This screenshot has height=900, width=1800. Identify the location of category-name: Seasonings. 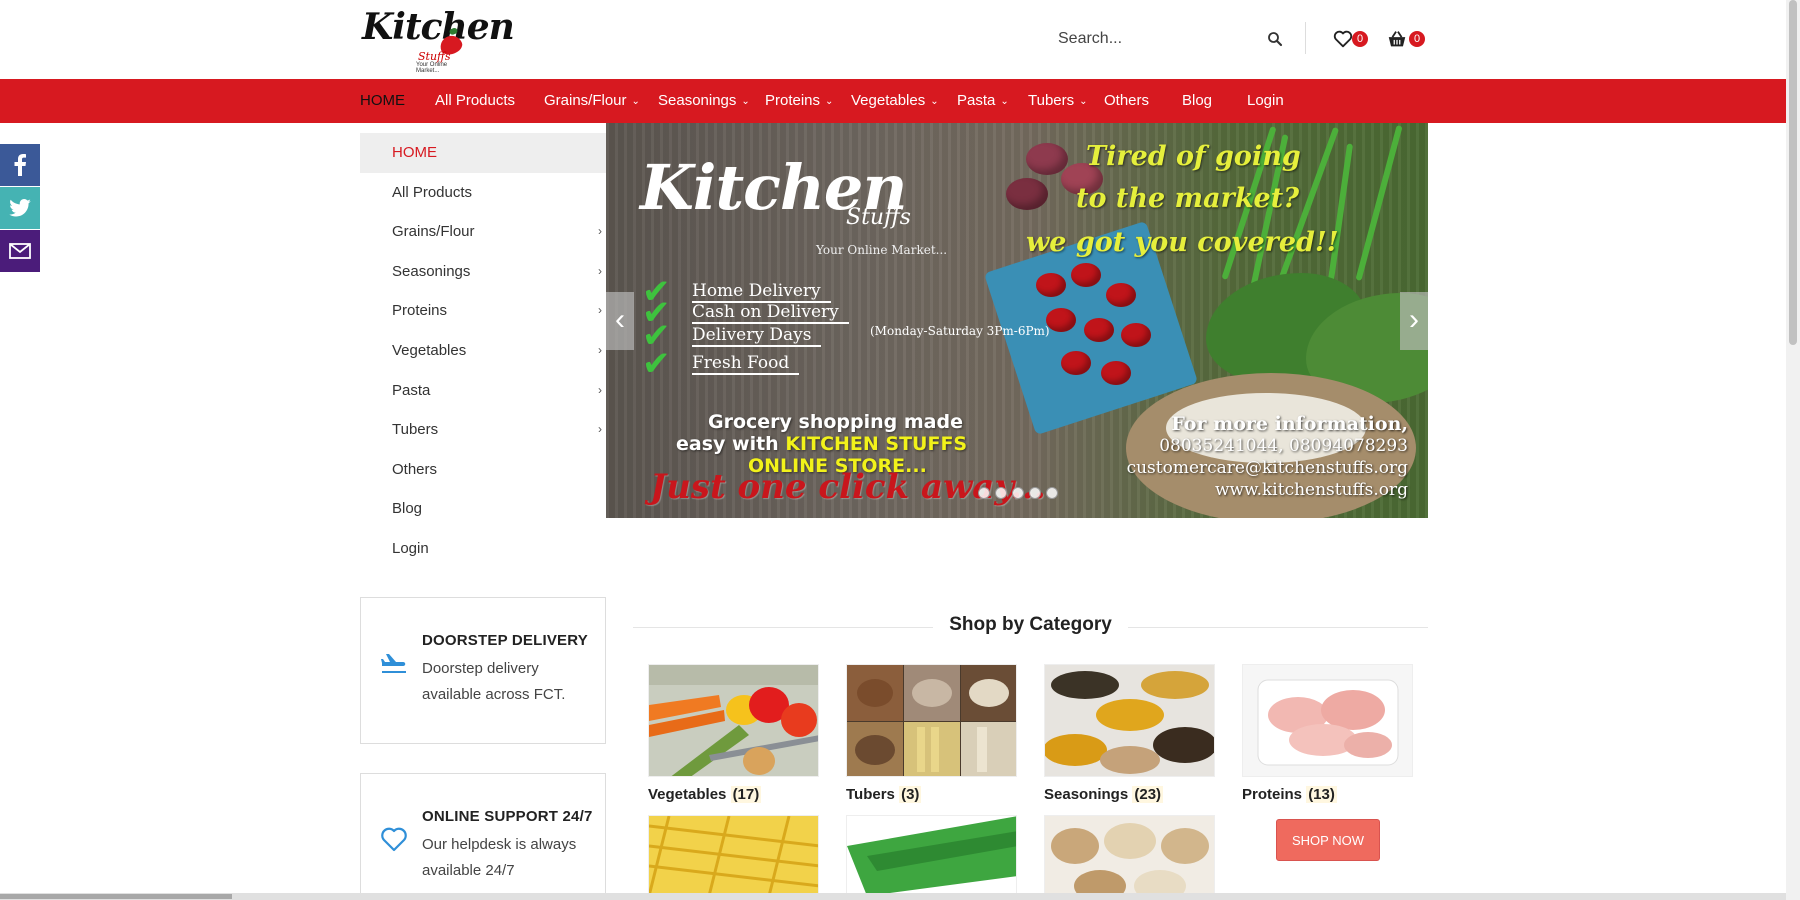
(1086, 794).